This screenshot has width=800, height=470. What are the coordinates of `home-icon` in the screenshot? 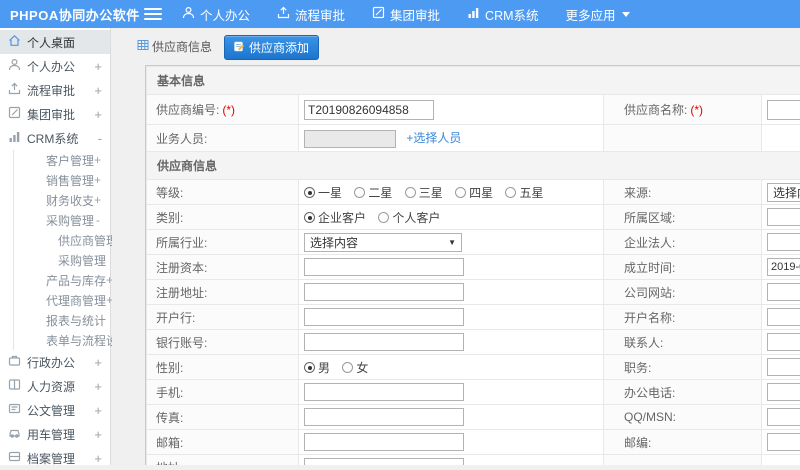 It's located at (17, 42).